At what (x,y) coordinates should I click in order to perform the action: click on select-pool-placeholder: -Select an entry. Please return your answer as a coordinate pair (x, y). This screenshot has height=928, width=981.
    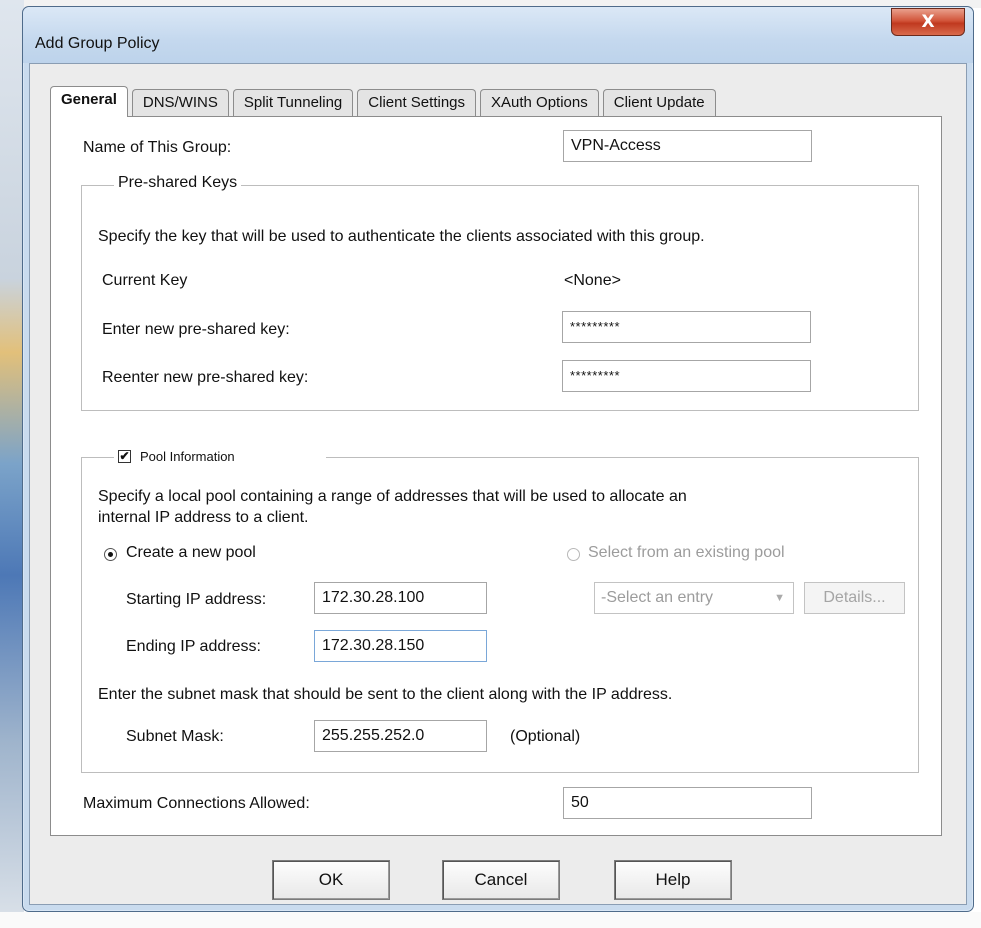
    Looking at the image, I should click on (657, 597).